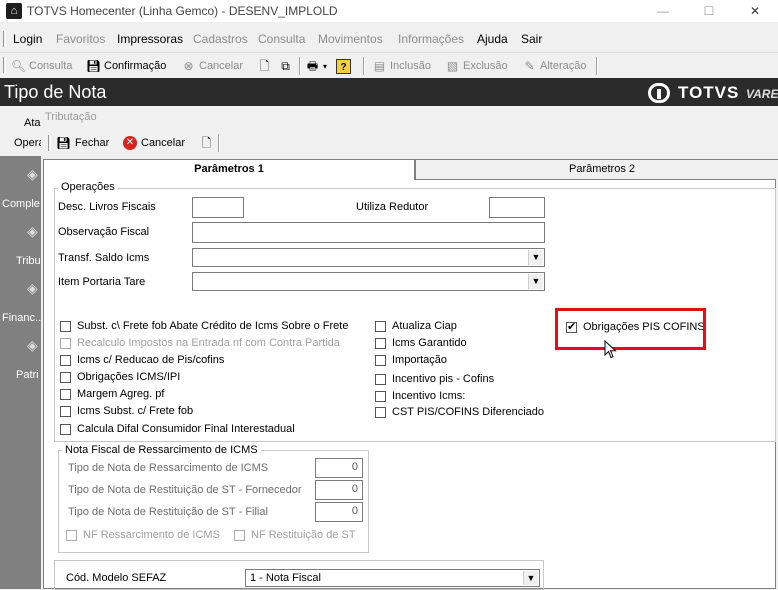 The height and width of the screenshot is (590, 778). What do you see at coordinates (468, 412) in the screenshot?
I see `checkbox-label: CST PIS/COFINS Diferenciado` at bounding box center [468, 412].